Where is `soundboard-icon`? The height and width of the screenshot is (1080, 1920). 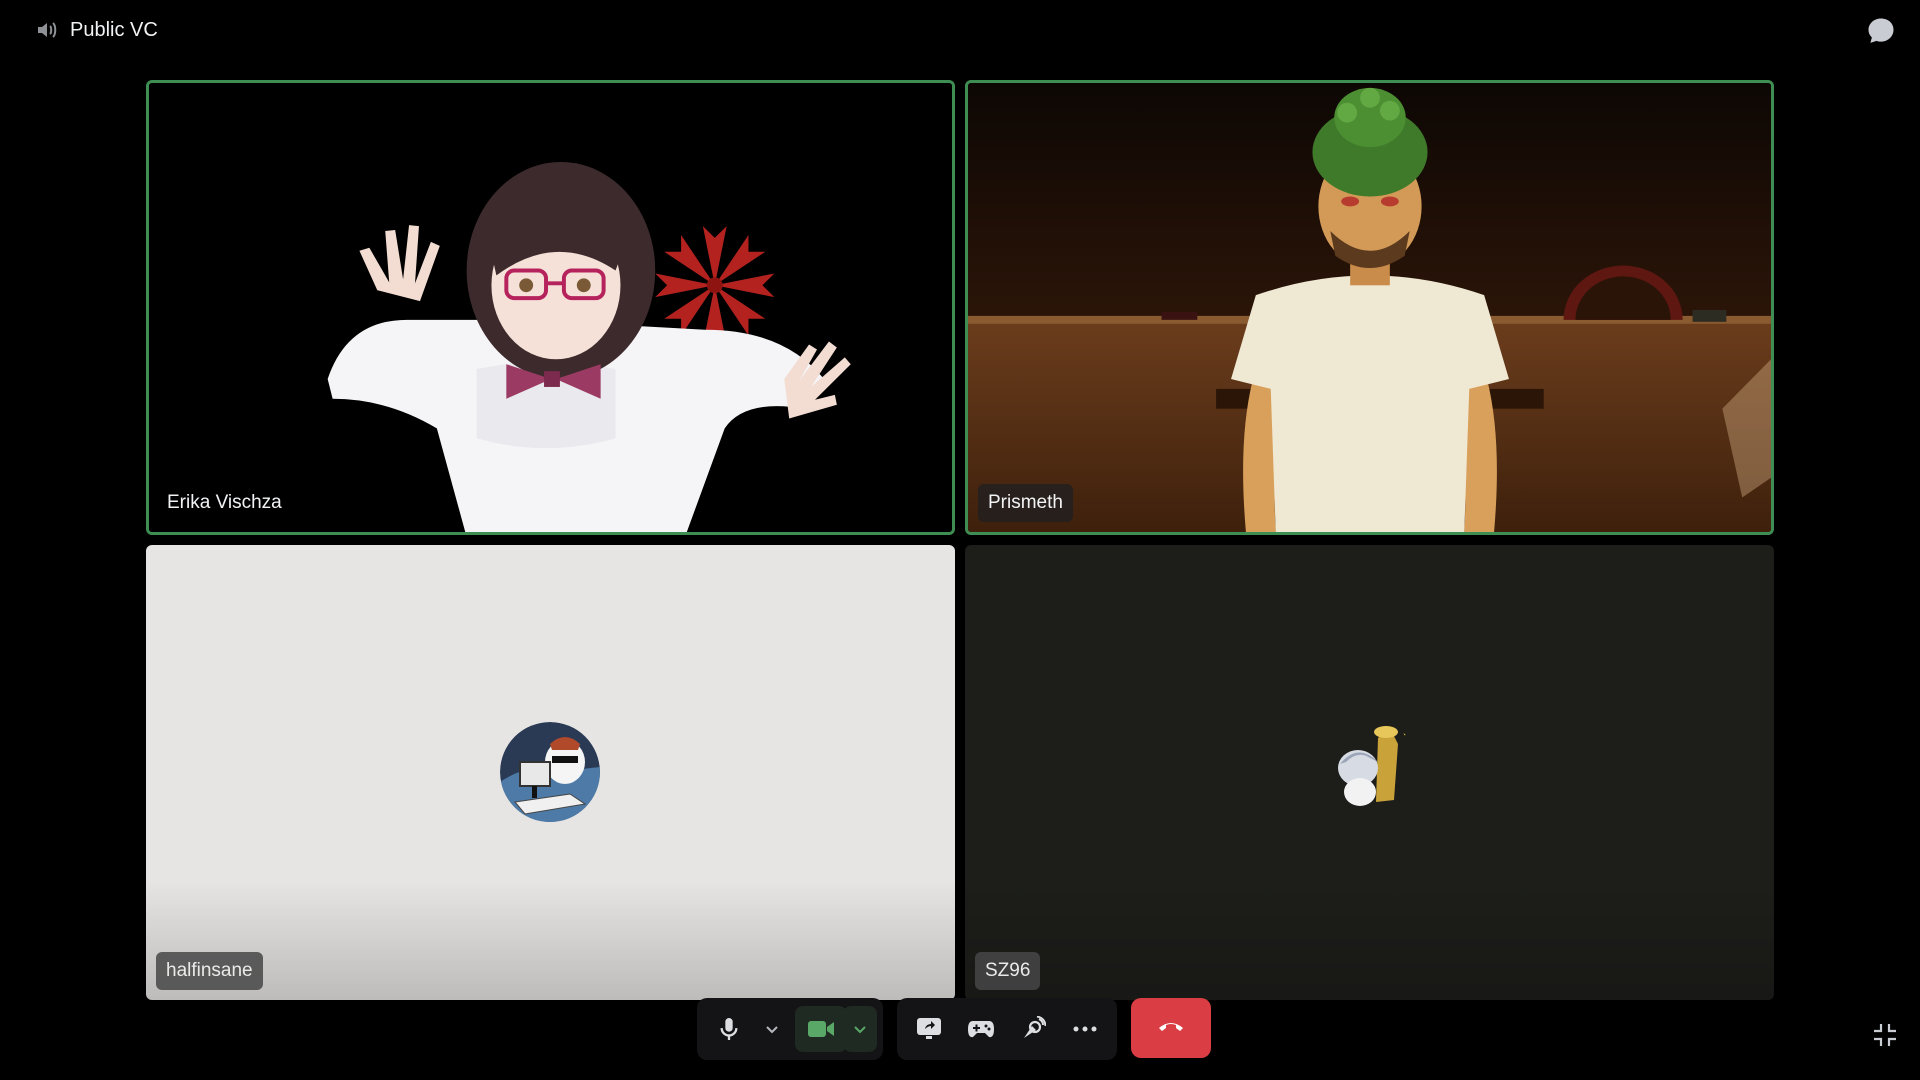
soundboard-icon is located at coordinates (1033, 1029).